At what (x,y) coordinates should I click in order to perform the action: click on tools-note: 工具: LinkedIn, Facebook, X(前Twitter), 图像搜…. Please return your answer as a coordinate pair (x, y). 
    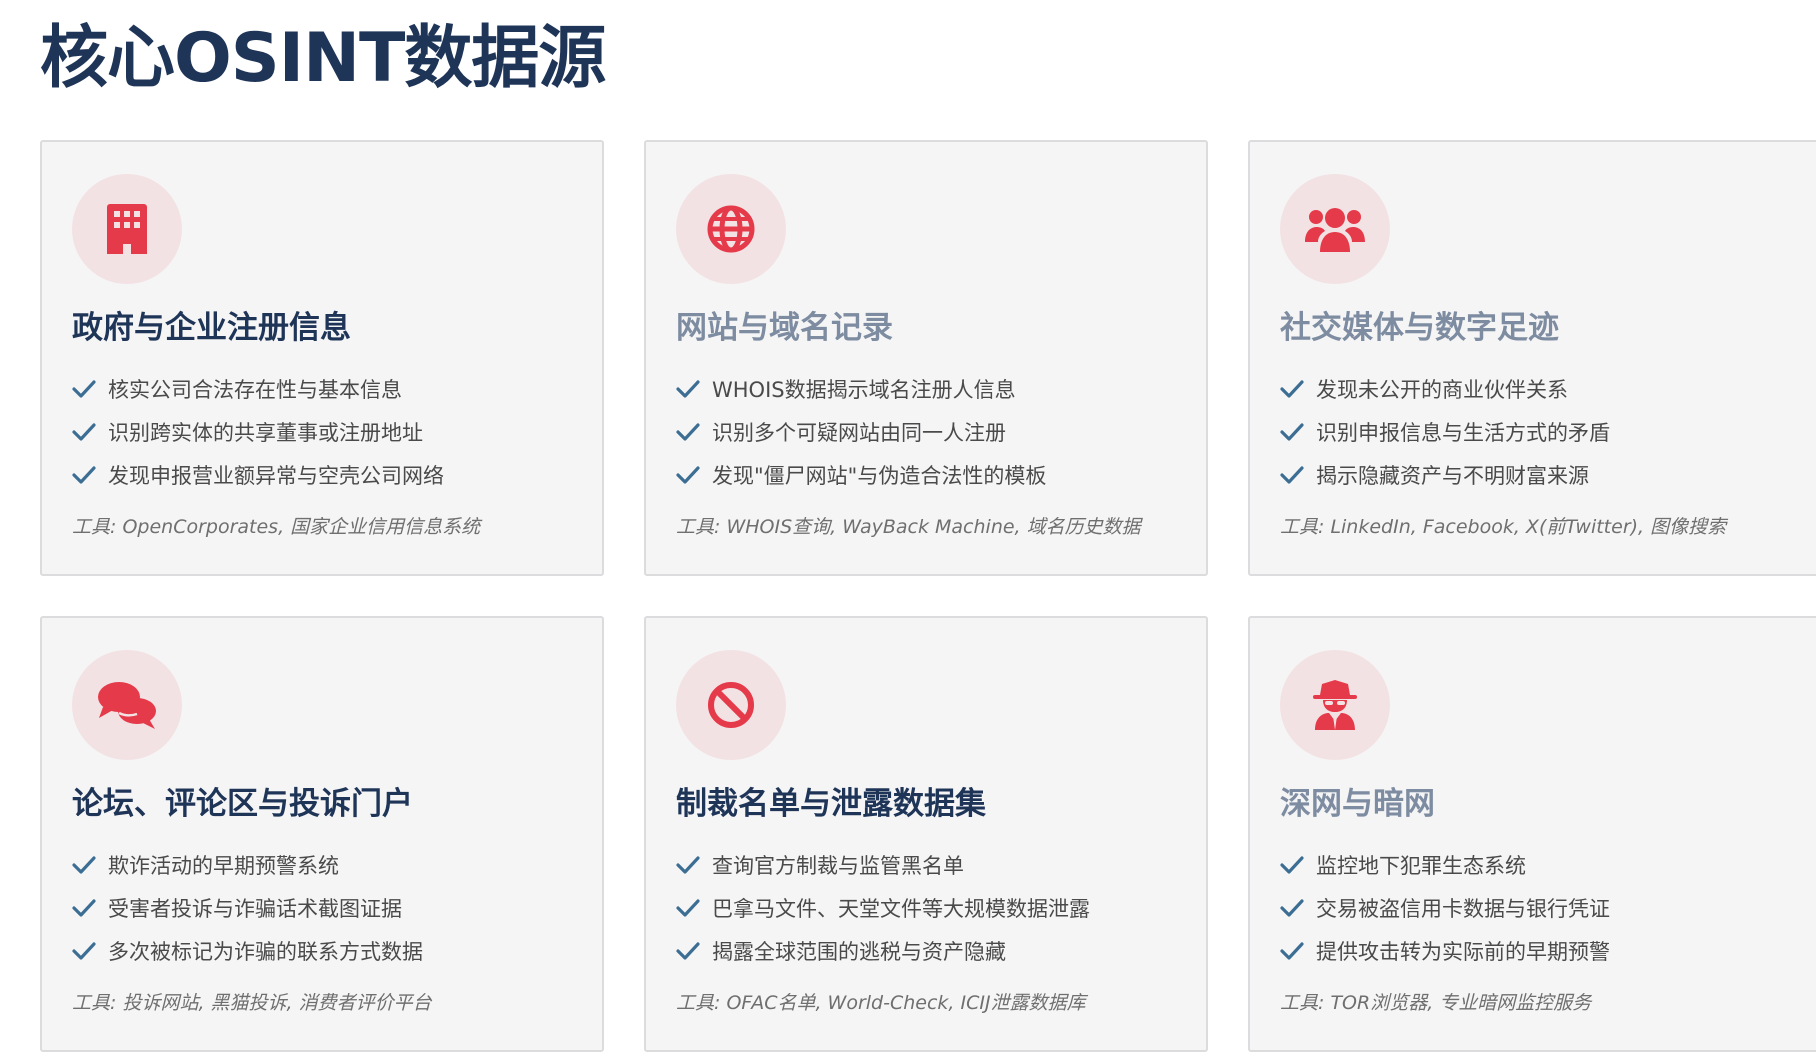
    Looking at the image, I should click on (1503, 527).